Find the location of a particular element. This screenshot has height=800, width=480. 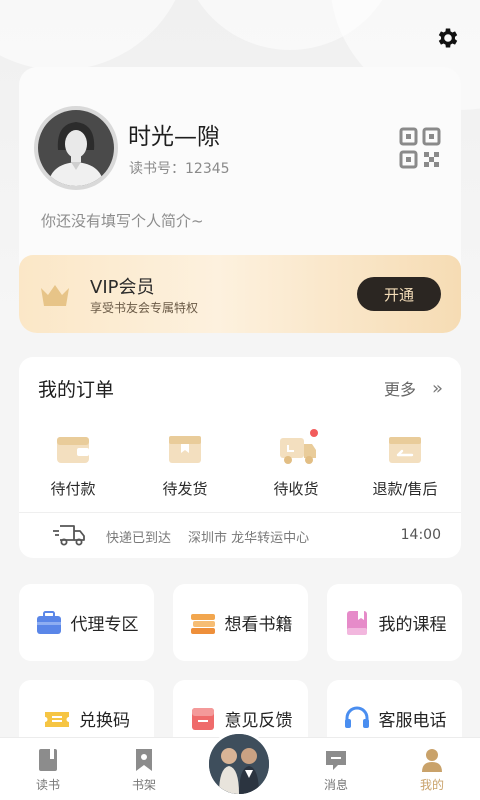

tab-label: 消息 is located at coordinates (335, 785).